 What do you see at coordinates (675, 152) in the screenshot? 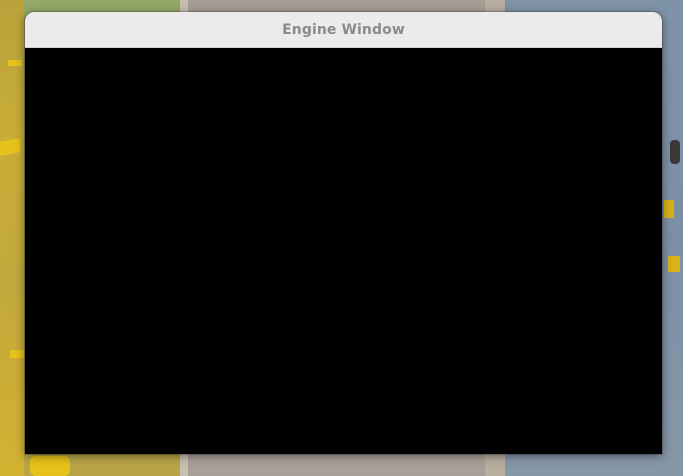
I see `wallpaper-dark-mark` at bounding box center [675, 152].